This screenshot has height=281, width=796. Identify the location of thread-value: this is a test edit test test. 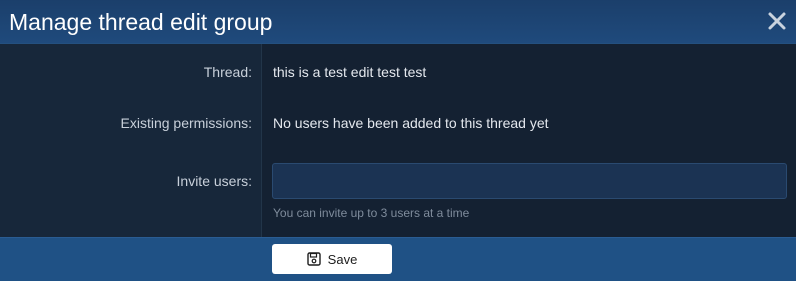
(350, 72).